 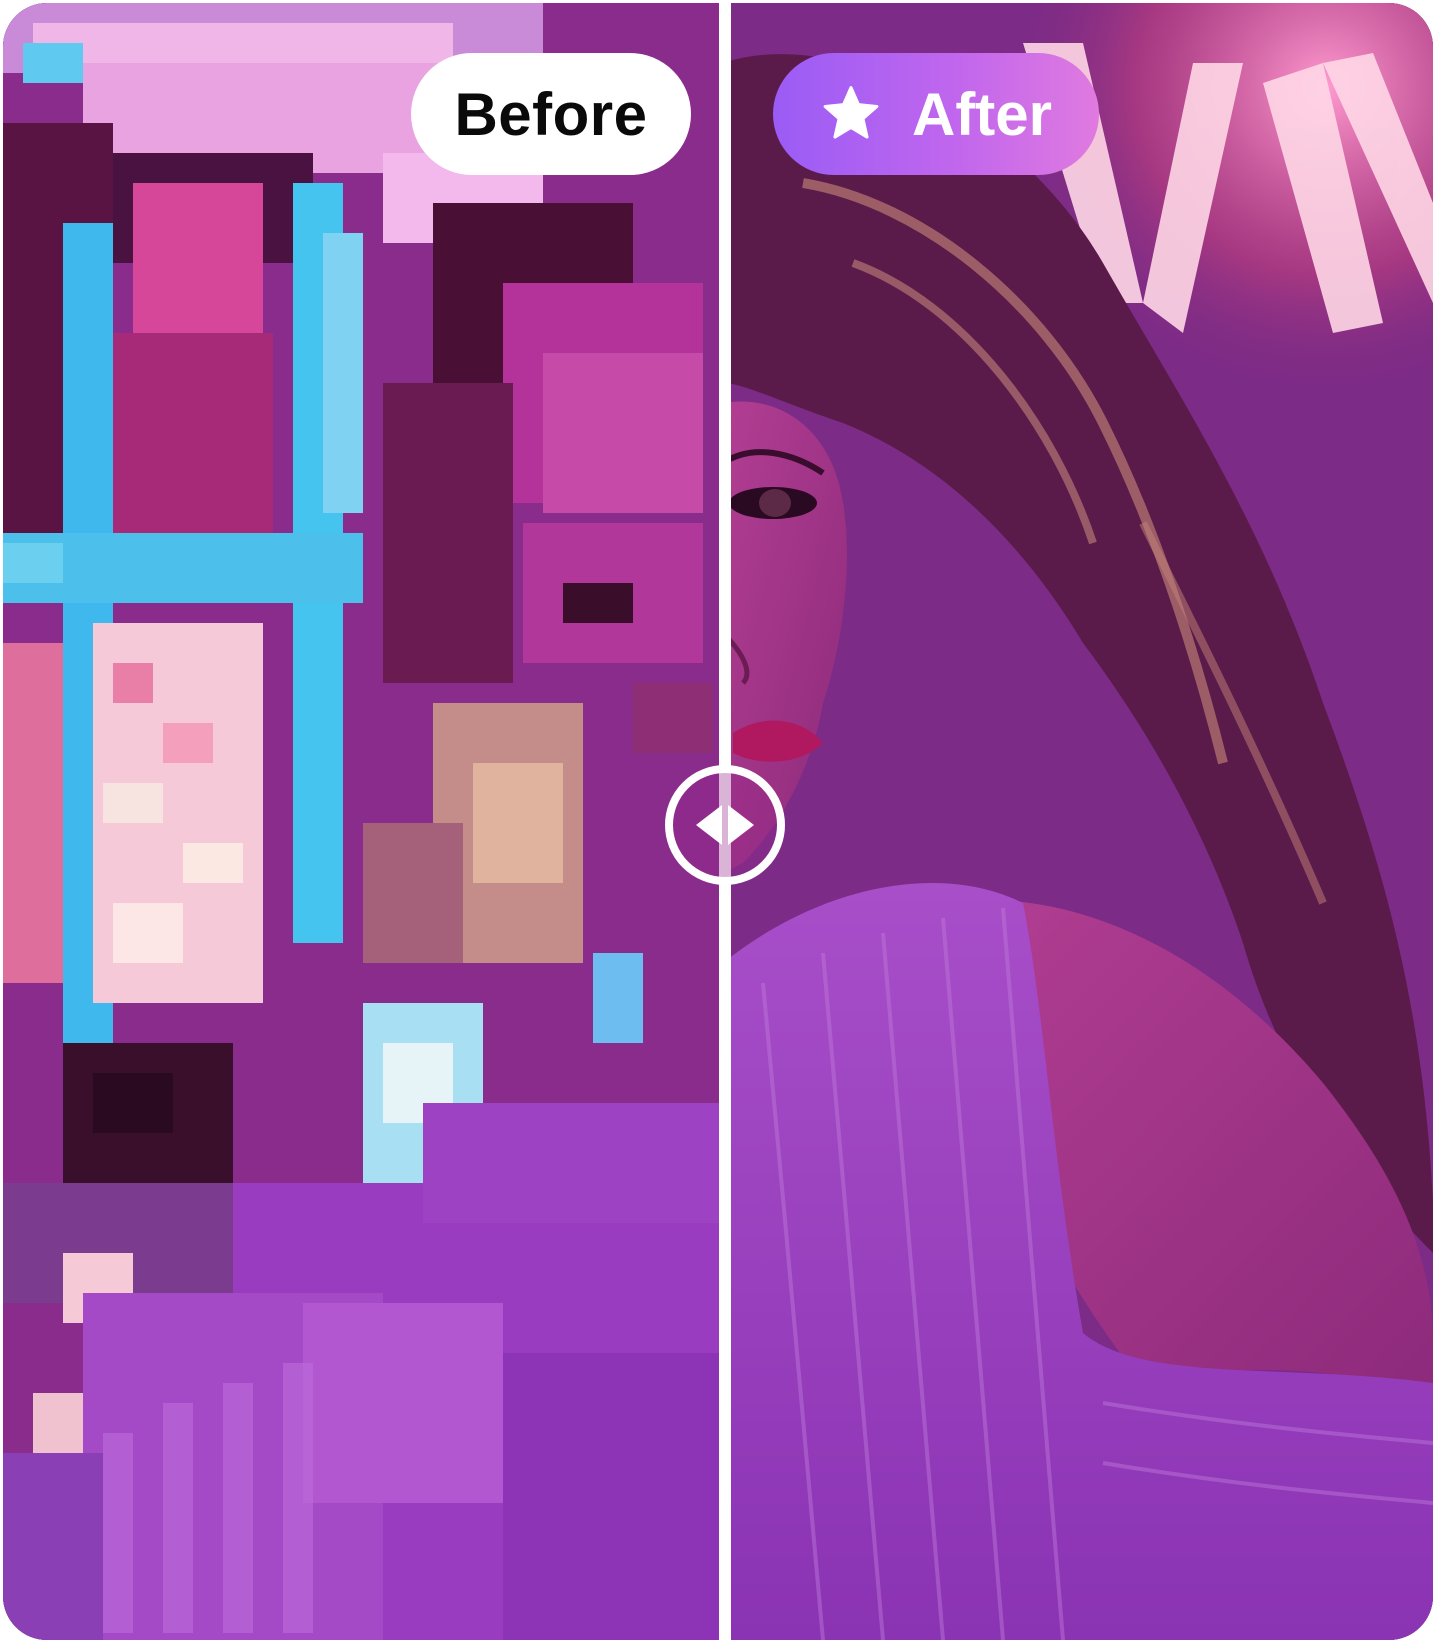 What do you see at coordinates (741, 825) in the screenshot?
I see `right-arrow-icon` at bounding box center [741, 825].